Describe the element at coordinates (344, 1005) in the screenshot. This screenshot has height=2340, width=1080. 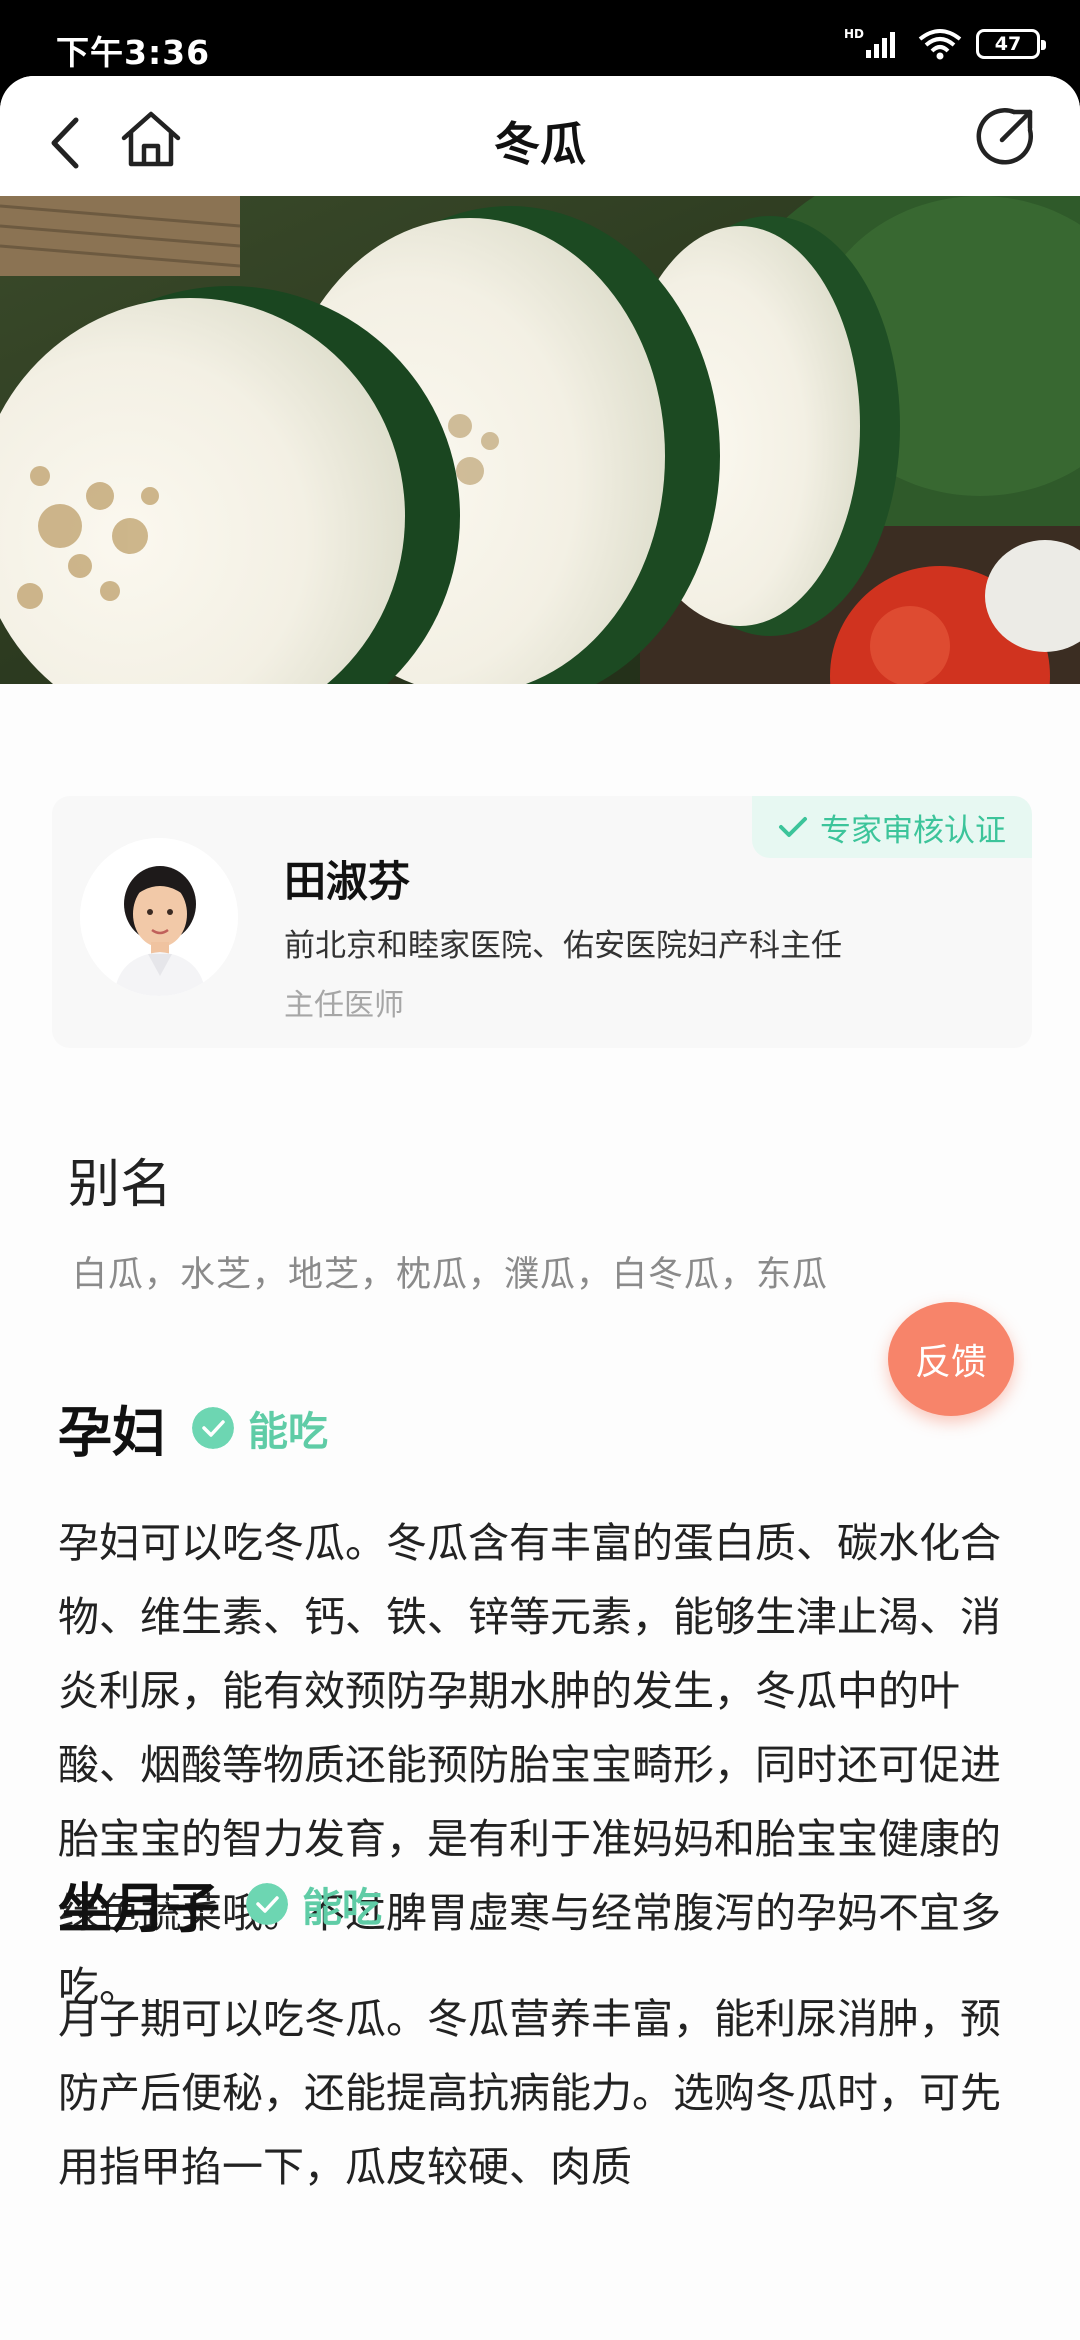
I see `expert-title: 主任医师` at that location.